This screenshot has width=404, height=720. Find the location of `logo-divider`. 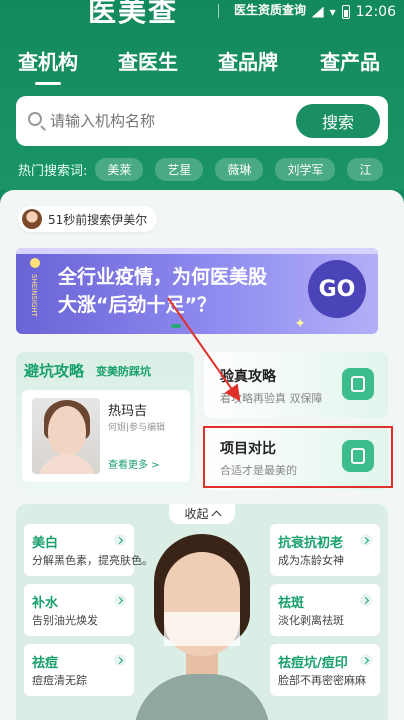

logo-divider is located at coordinates (218, 11).